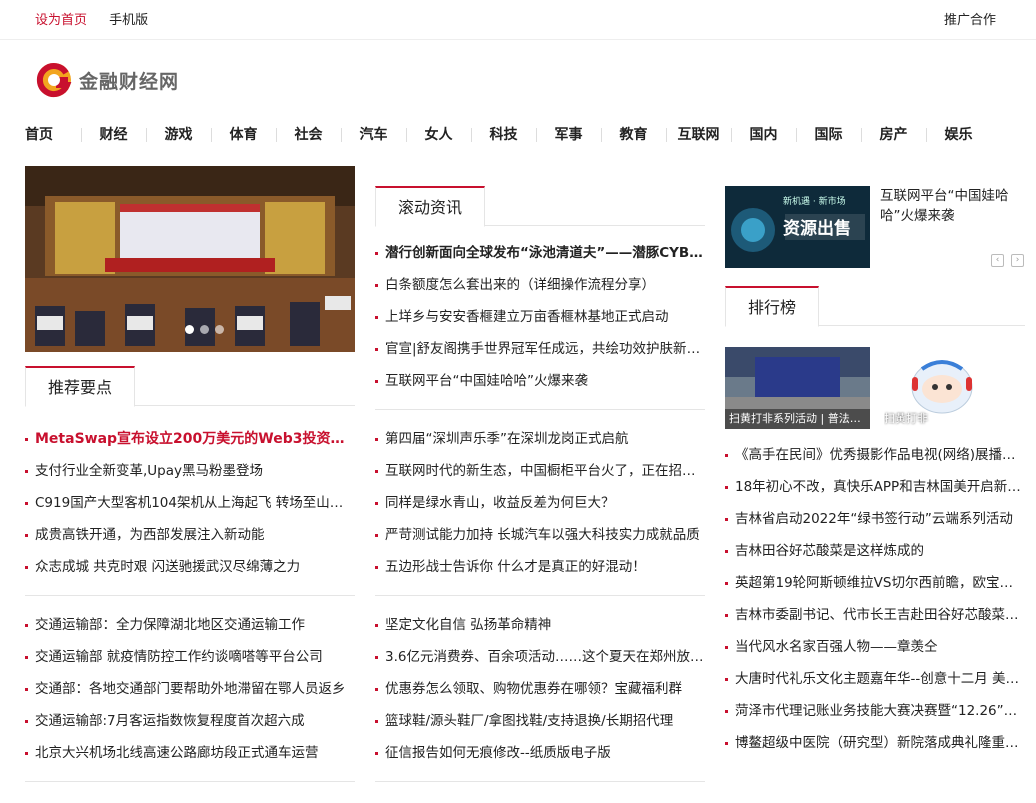  Describe the element at coordinates (113, 135) in the screenshot. I see `nav-item: 财经` at that location.